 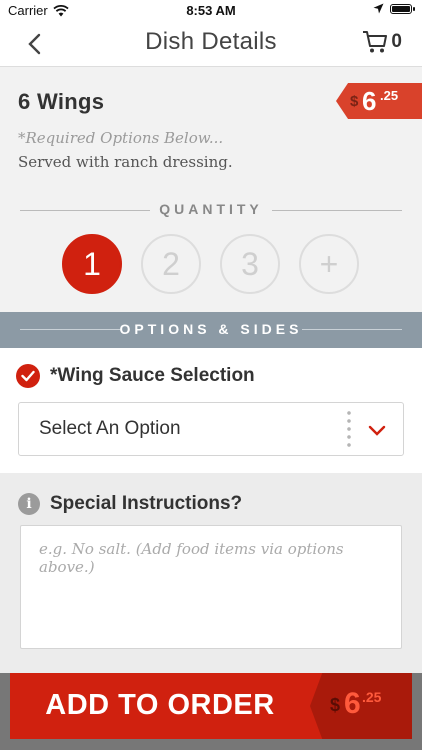 I want to click on instructions-title-row: i Special Instructions?, so click(x=130, y=504).